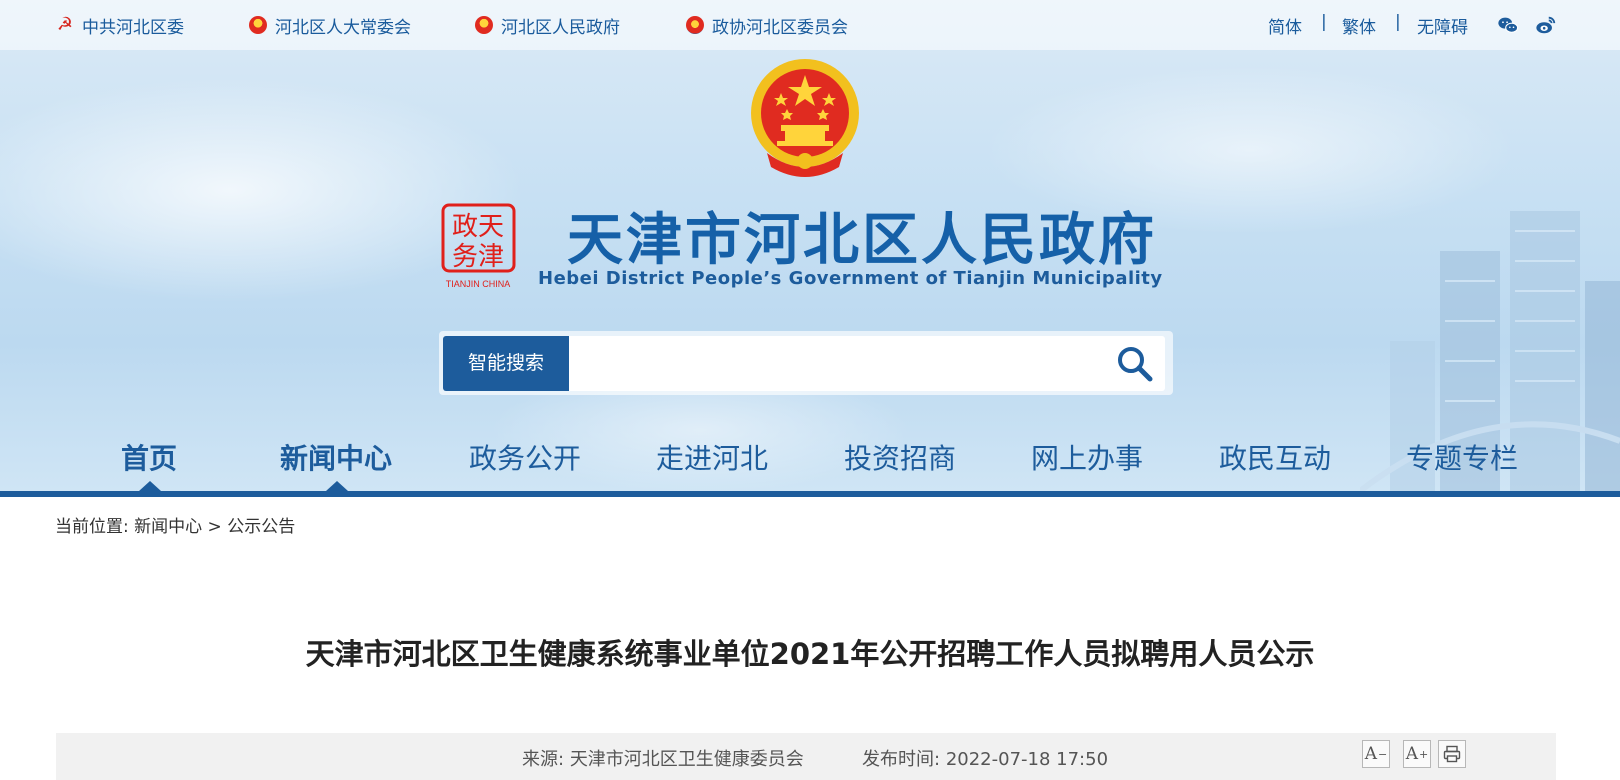  Describe the element at coordinates (506, 363) in the screenshot. I see `search-label: 智能搜索` at that location.